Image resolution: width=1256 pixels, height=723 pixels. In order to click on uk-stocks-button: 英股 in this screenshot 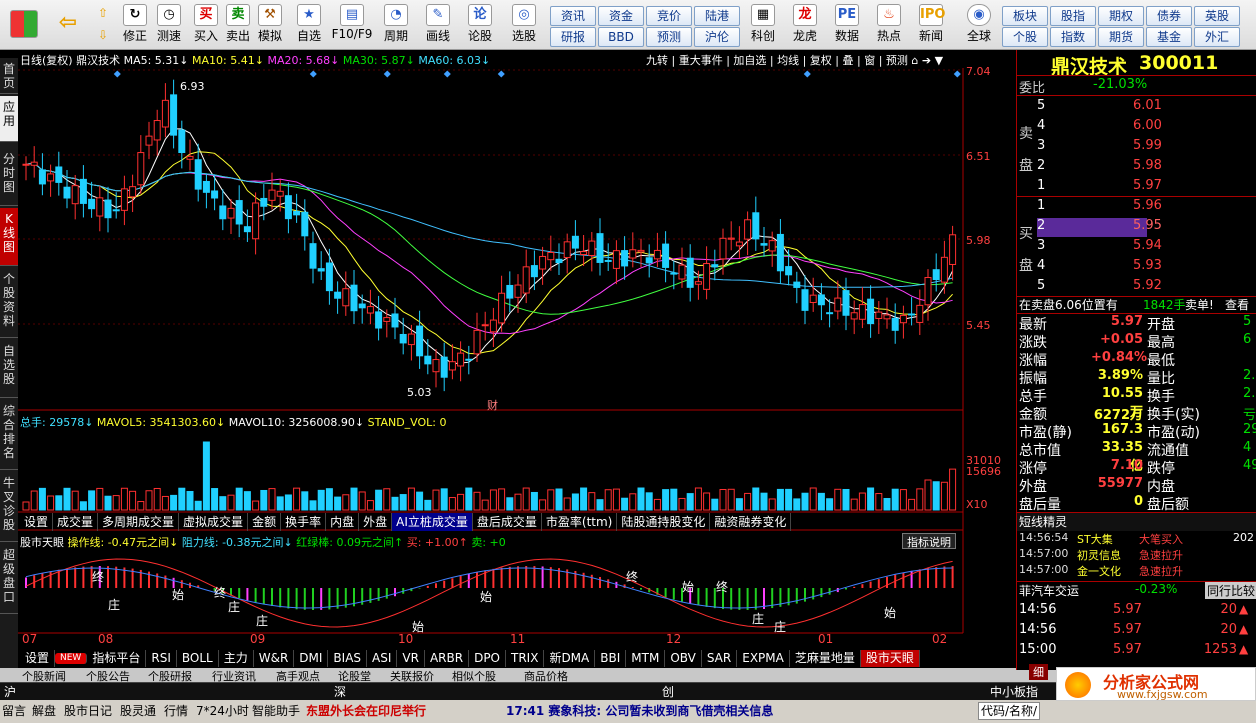, I will do `click(1217, 16)`.